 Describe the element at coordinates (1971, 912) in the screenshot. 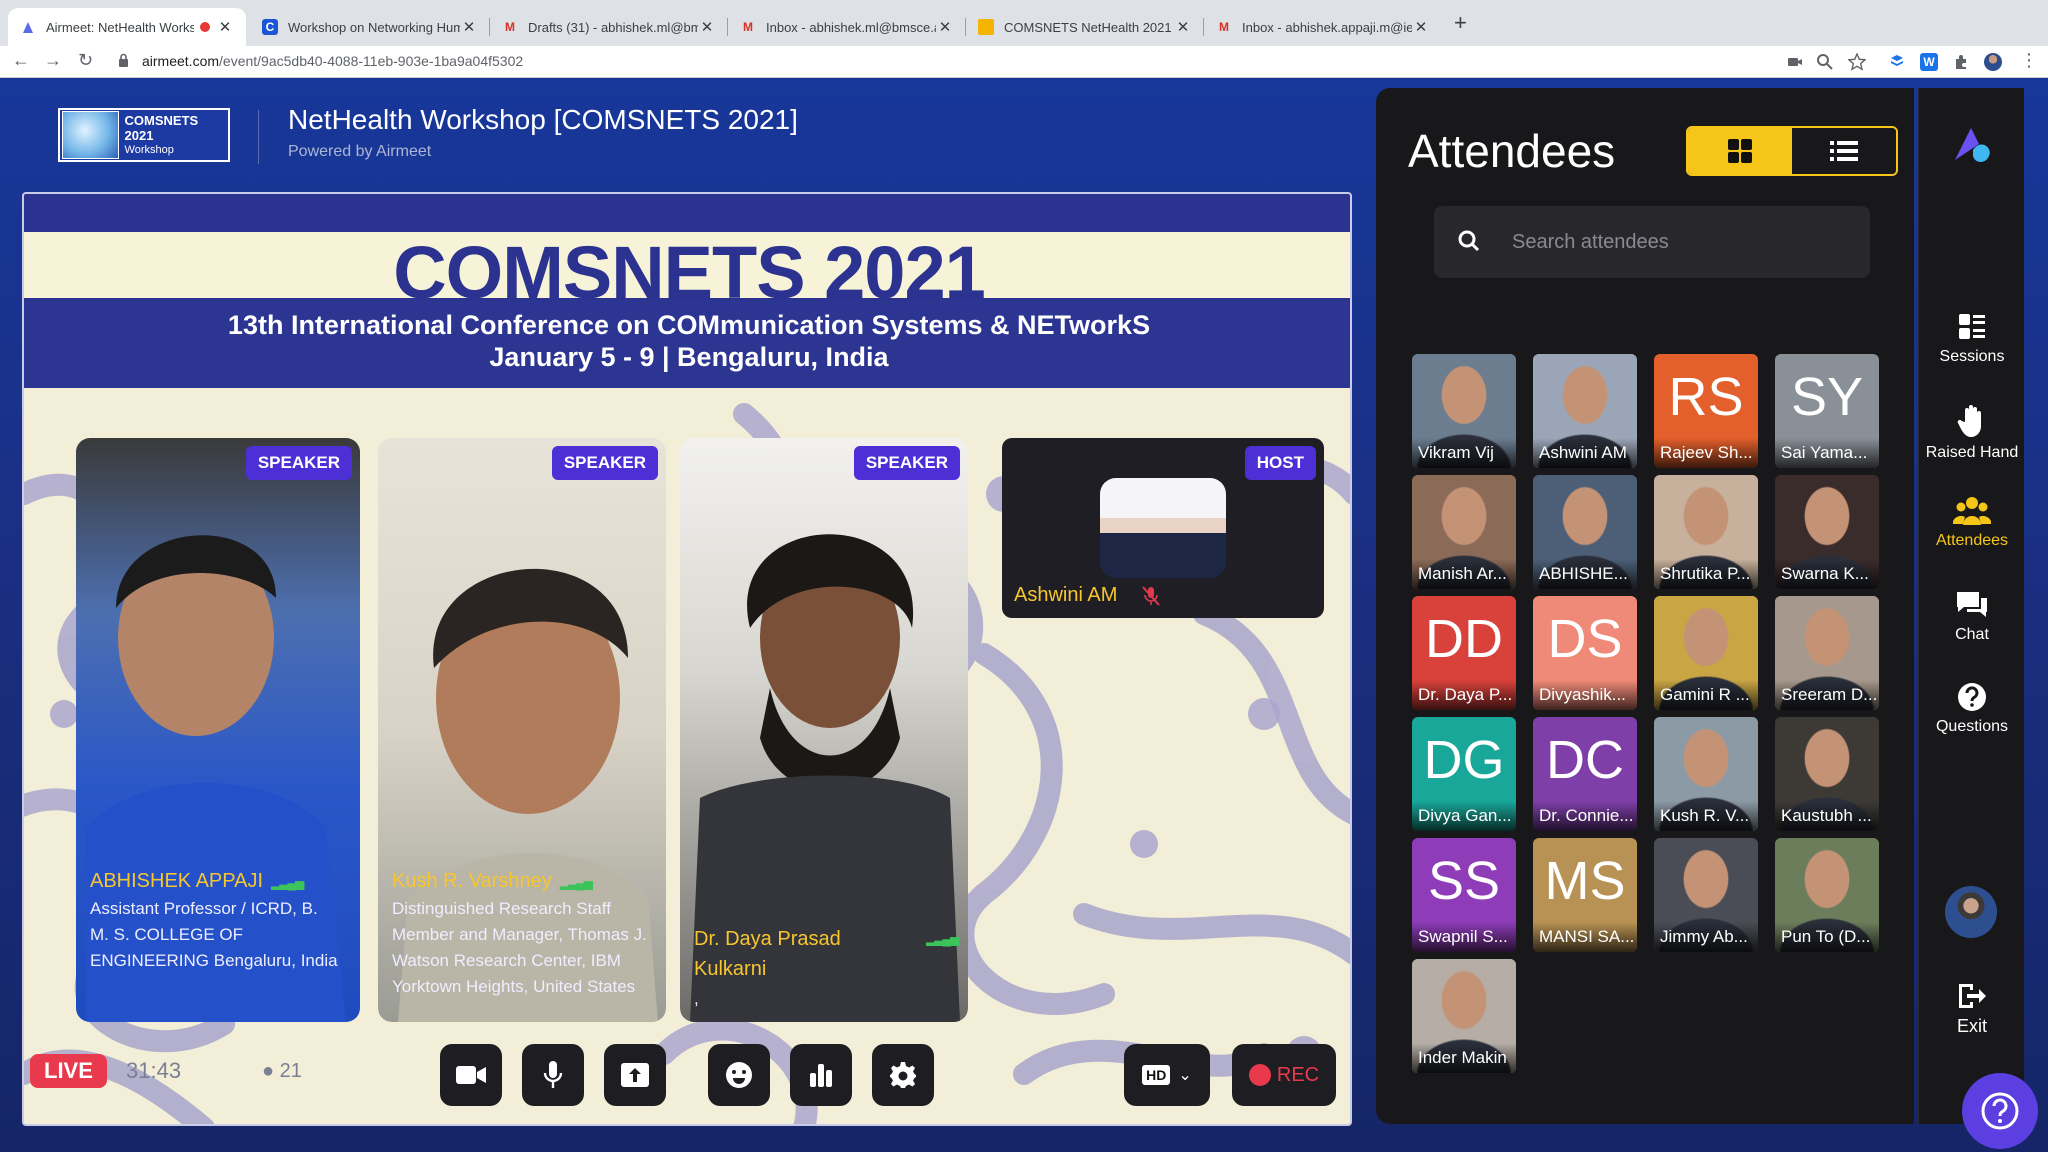

I see `user-avatar` at that location.